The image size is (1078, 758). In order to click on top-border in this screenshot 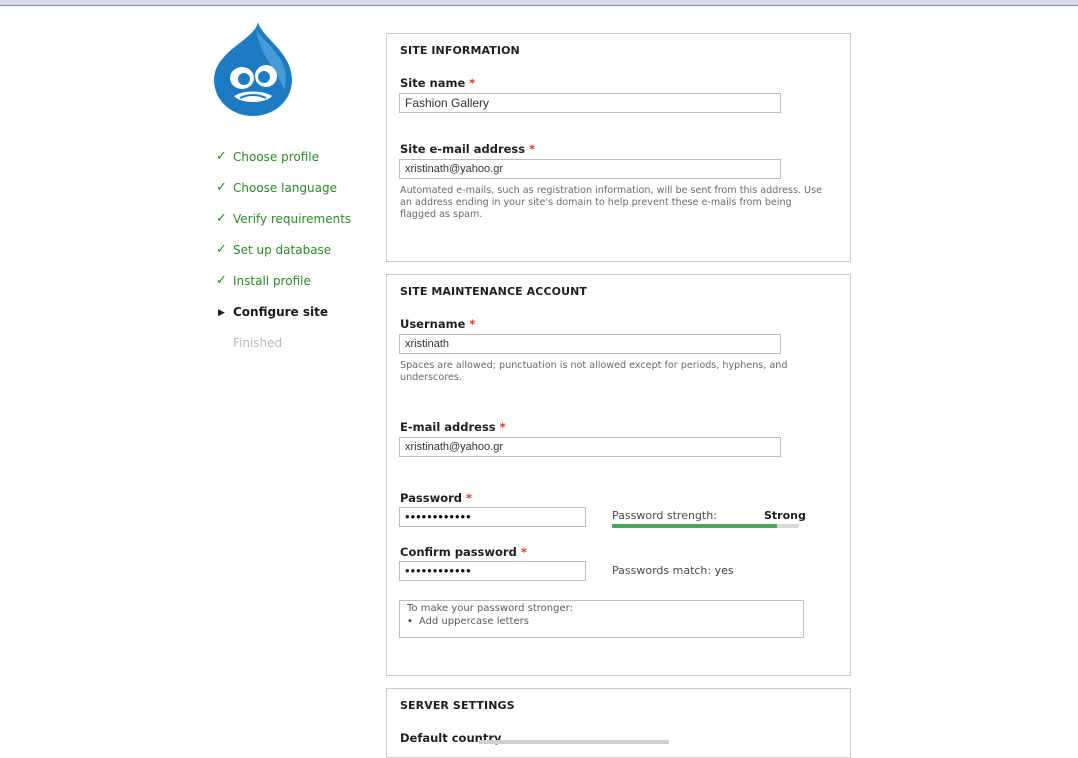, I will do `click(539, 3)`.